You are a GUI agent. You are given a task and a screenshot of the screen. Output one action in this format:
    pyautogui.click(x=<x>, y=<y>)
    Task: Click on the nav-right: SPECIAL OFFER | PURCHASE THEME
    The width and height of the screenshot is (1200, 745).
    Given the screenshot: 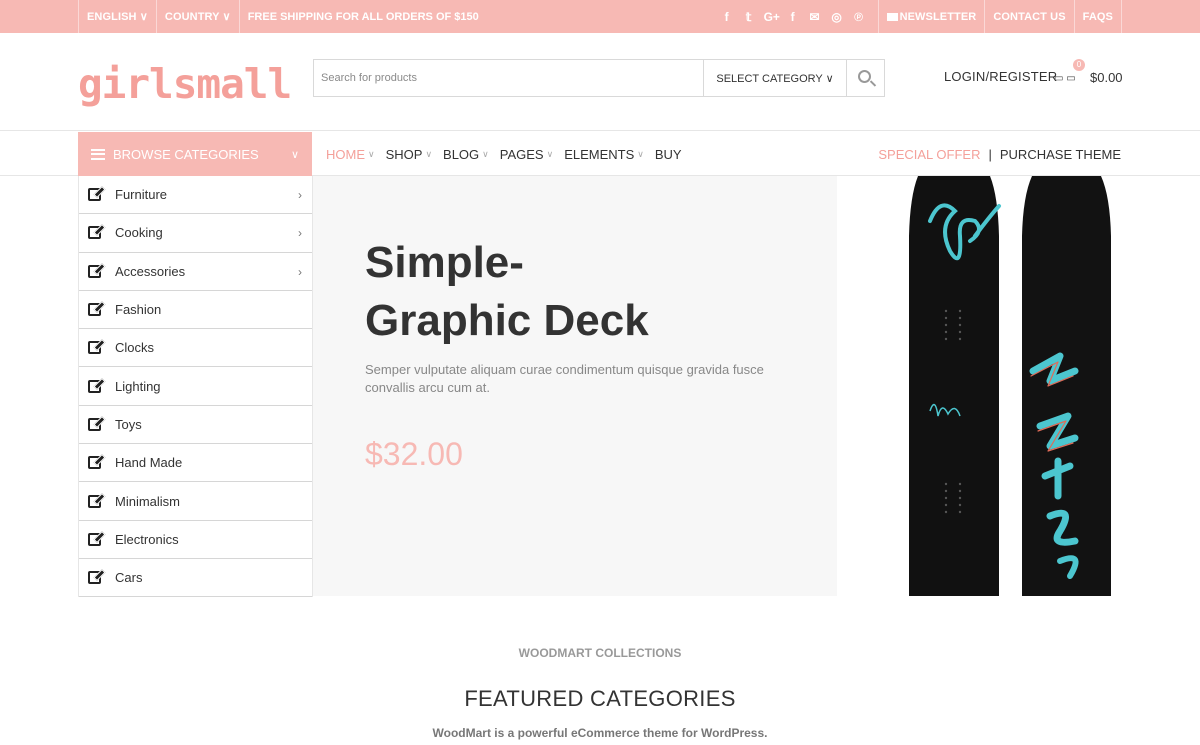 What is the action you would take?
    pyautogui.click(x=999, y=154)
    